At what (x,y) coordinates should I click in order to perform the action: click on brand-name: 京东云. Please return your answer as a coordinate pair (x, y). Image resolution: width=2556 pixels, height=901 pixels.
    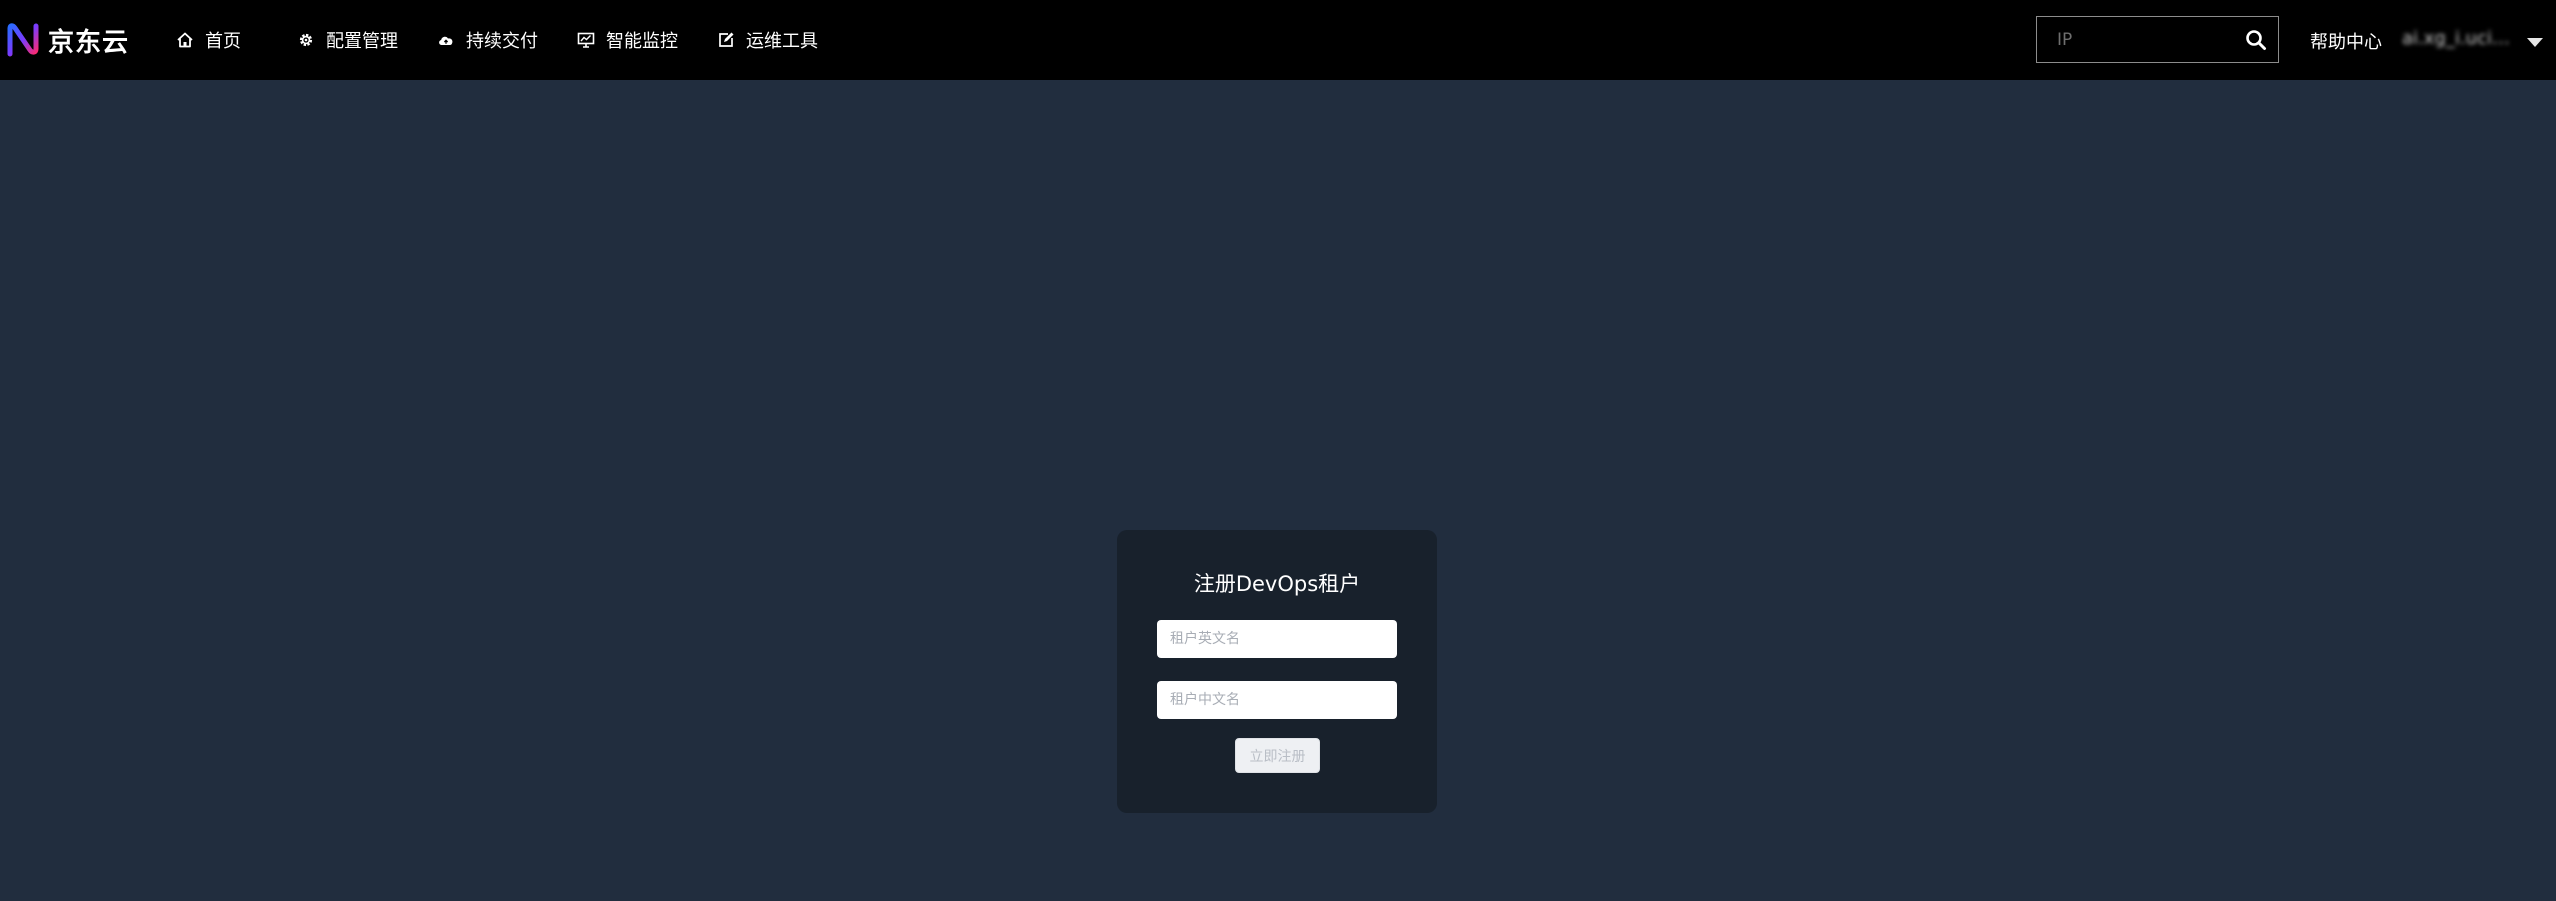
    Looking at the image, I should click on (89, 42).